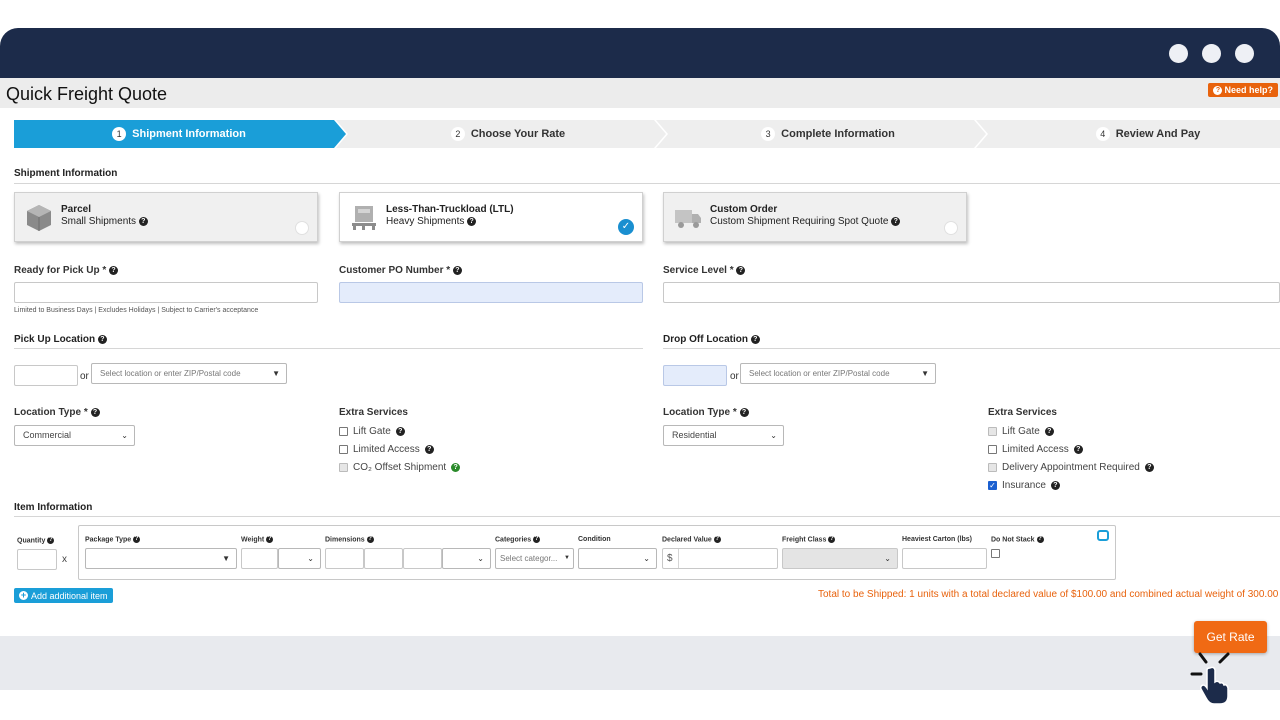 This screenshot has height=720, width=1280. I want to click on caret-down-icon: ▼, so click(567, 558).